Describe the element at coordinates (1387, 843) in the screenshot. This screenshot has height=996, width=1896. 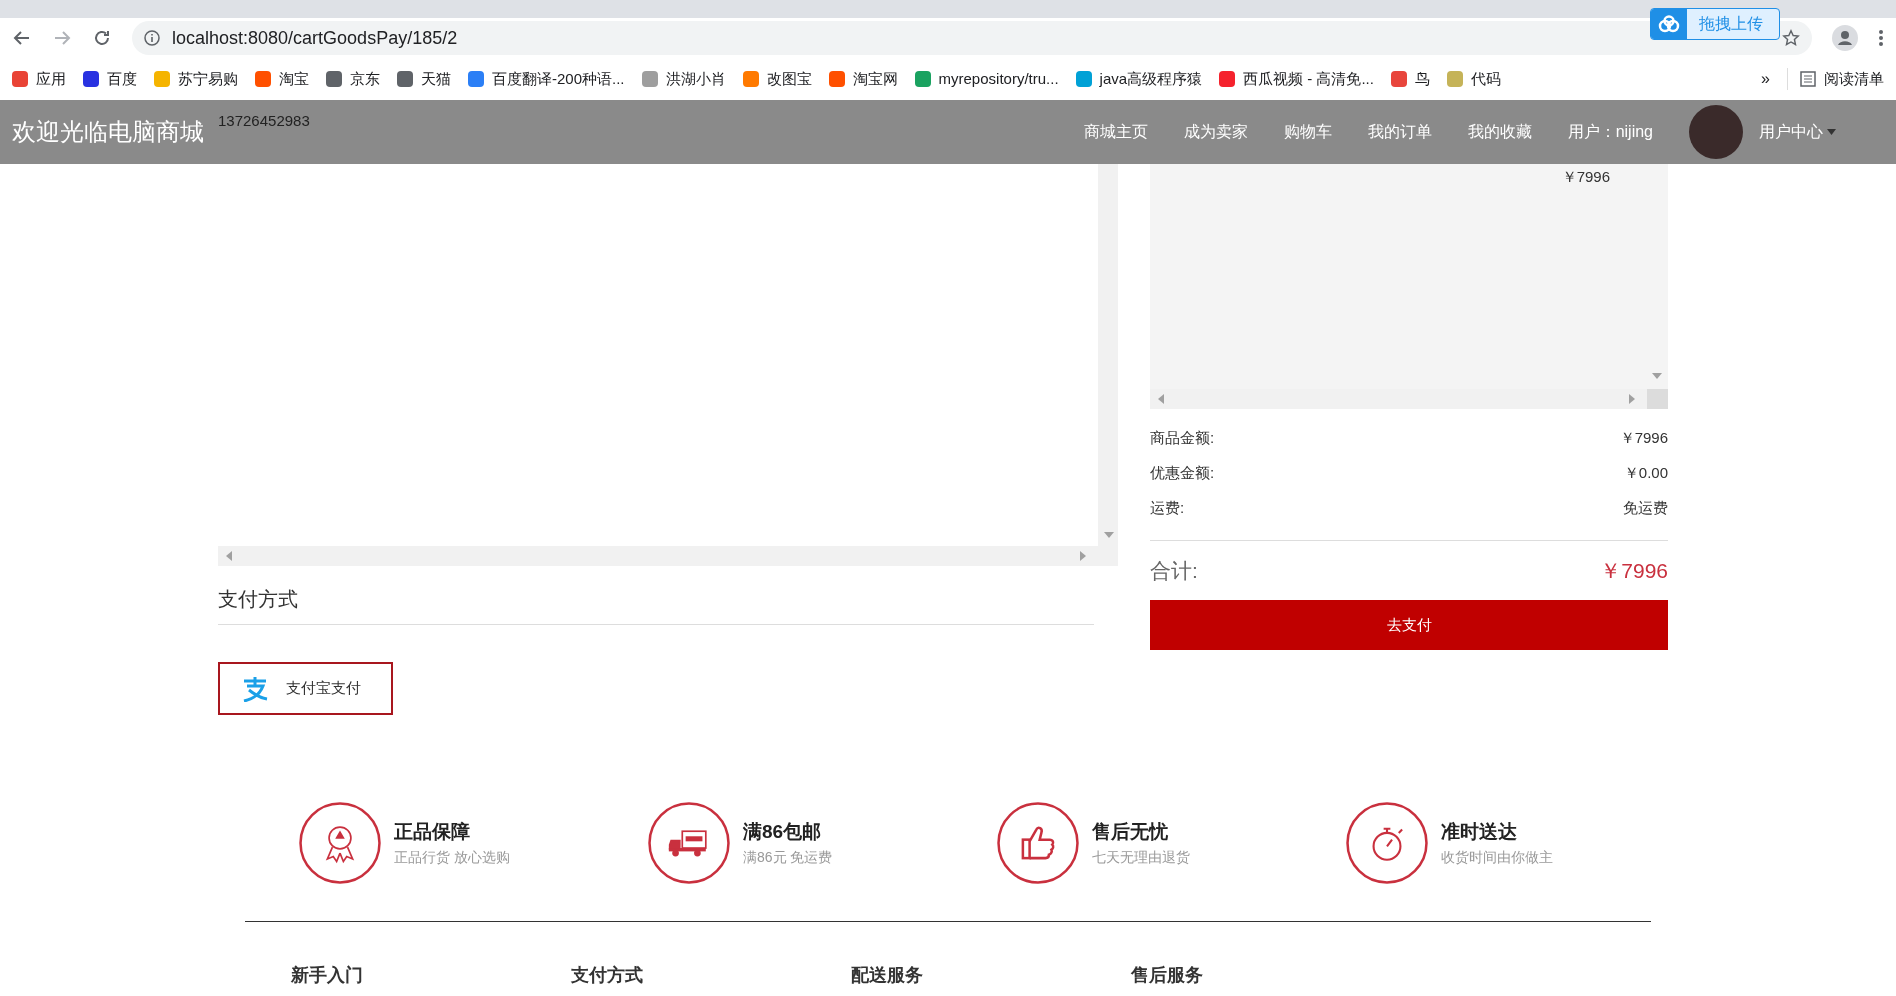
I see `stopwatch-icon` at that location.